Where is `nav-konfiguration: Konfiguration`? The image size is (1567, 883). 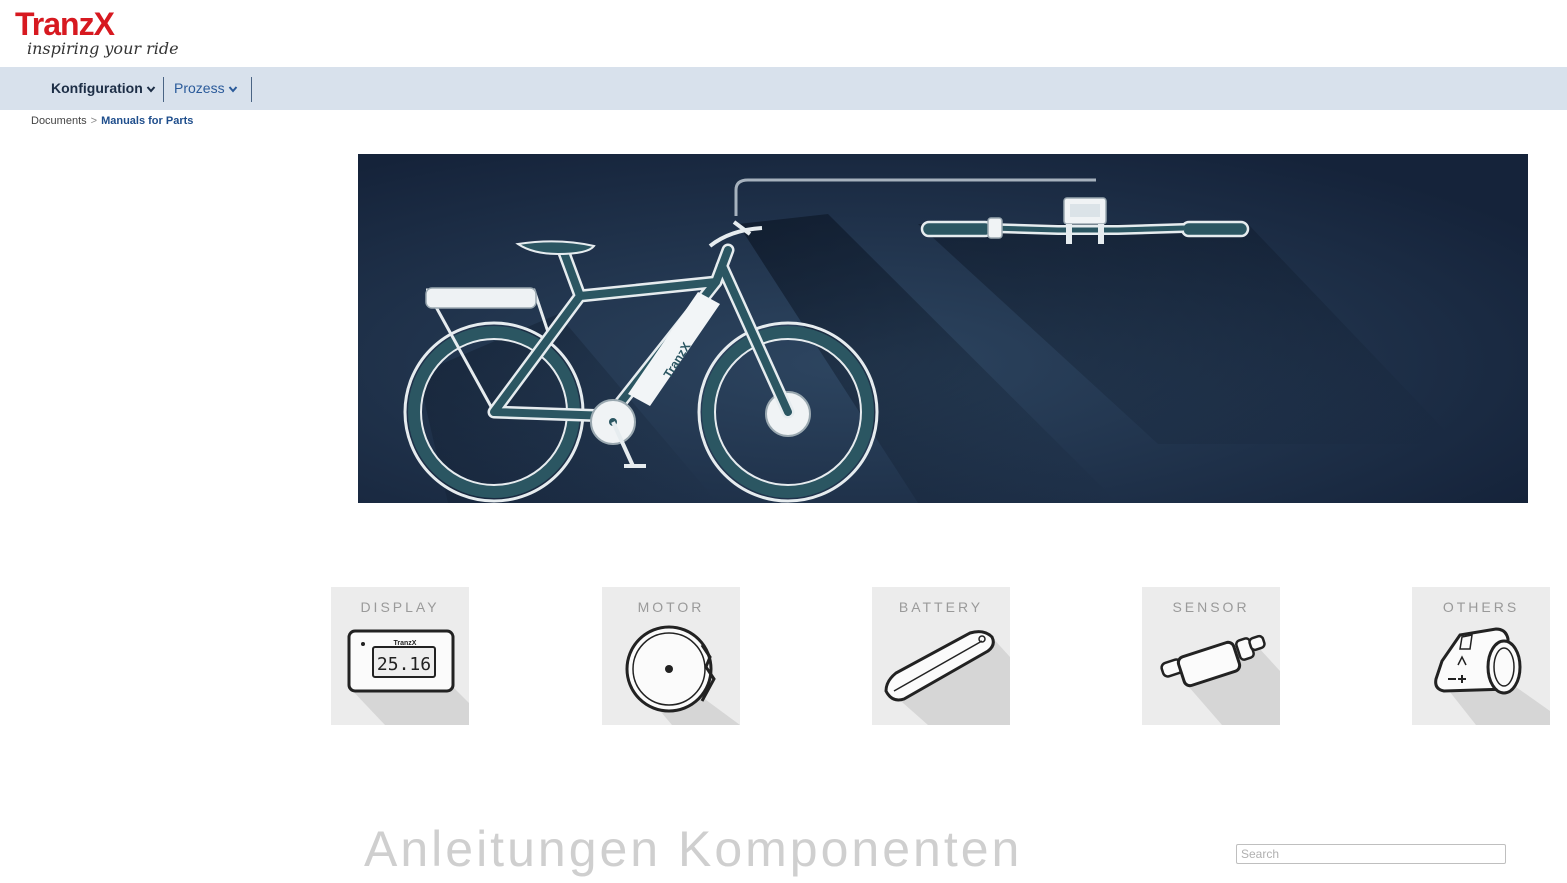 nav-konfiguration: Konfiguration is located at coordinates (103, 88).